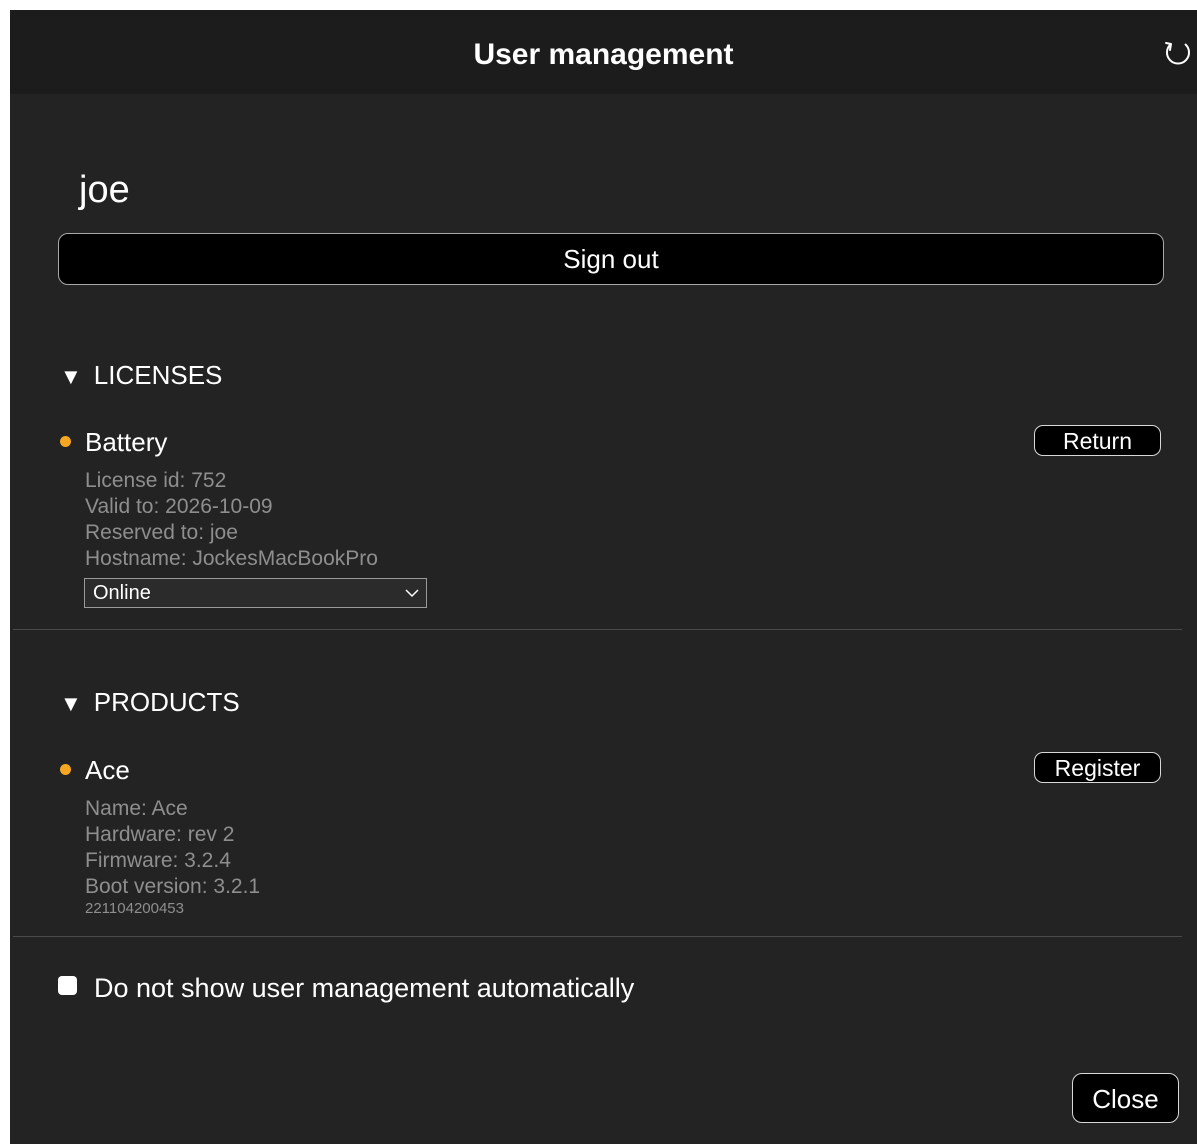  I want to click on products-heading: PRODUCTS, so click(166, 702).